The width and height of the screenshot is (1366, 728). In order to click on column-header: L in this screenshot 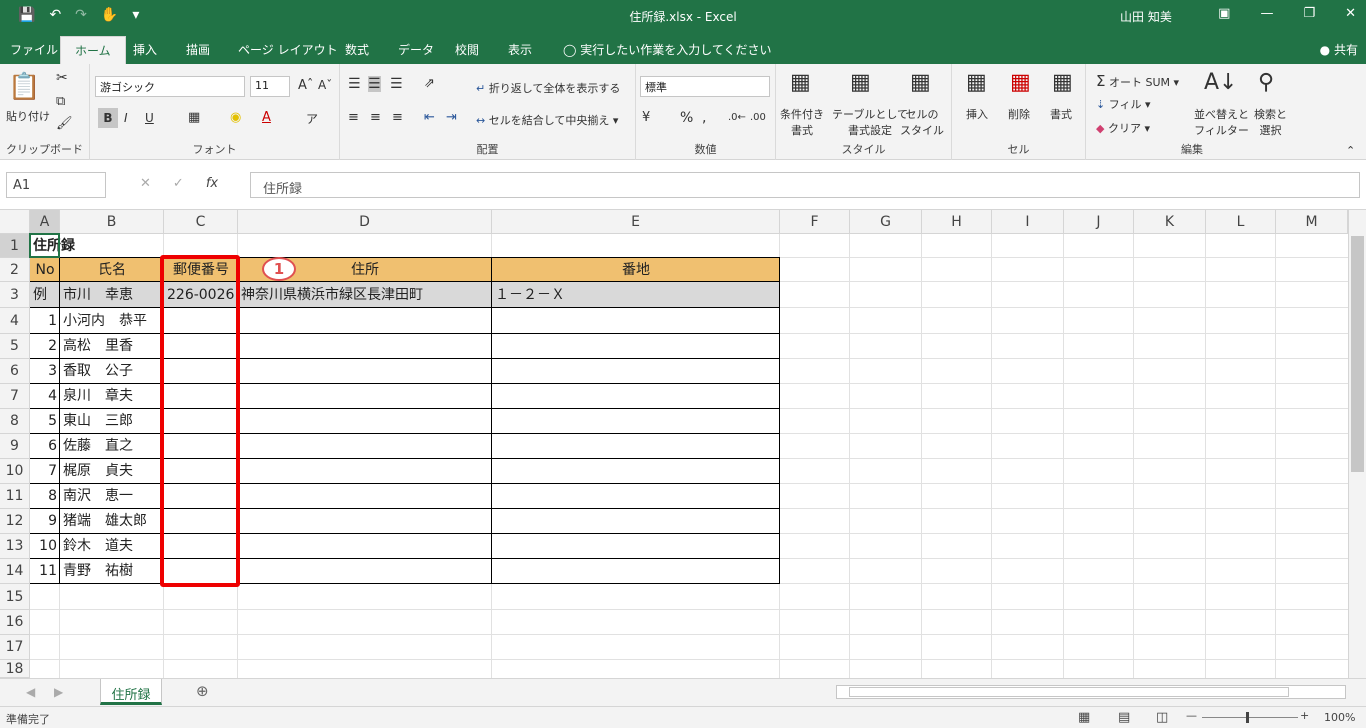, I will do `click(1241, 222)`.